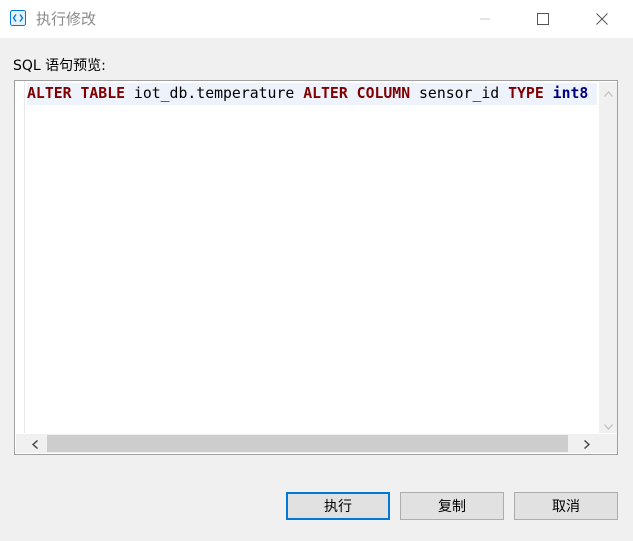  I want to click on cancel-button: 取消, so click(566, 506).